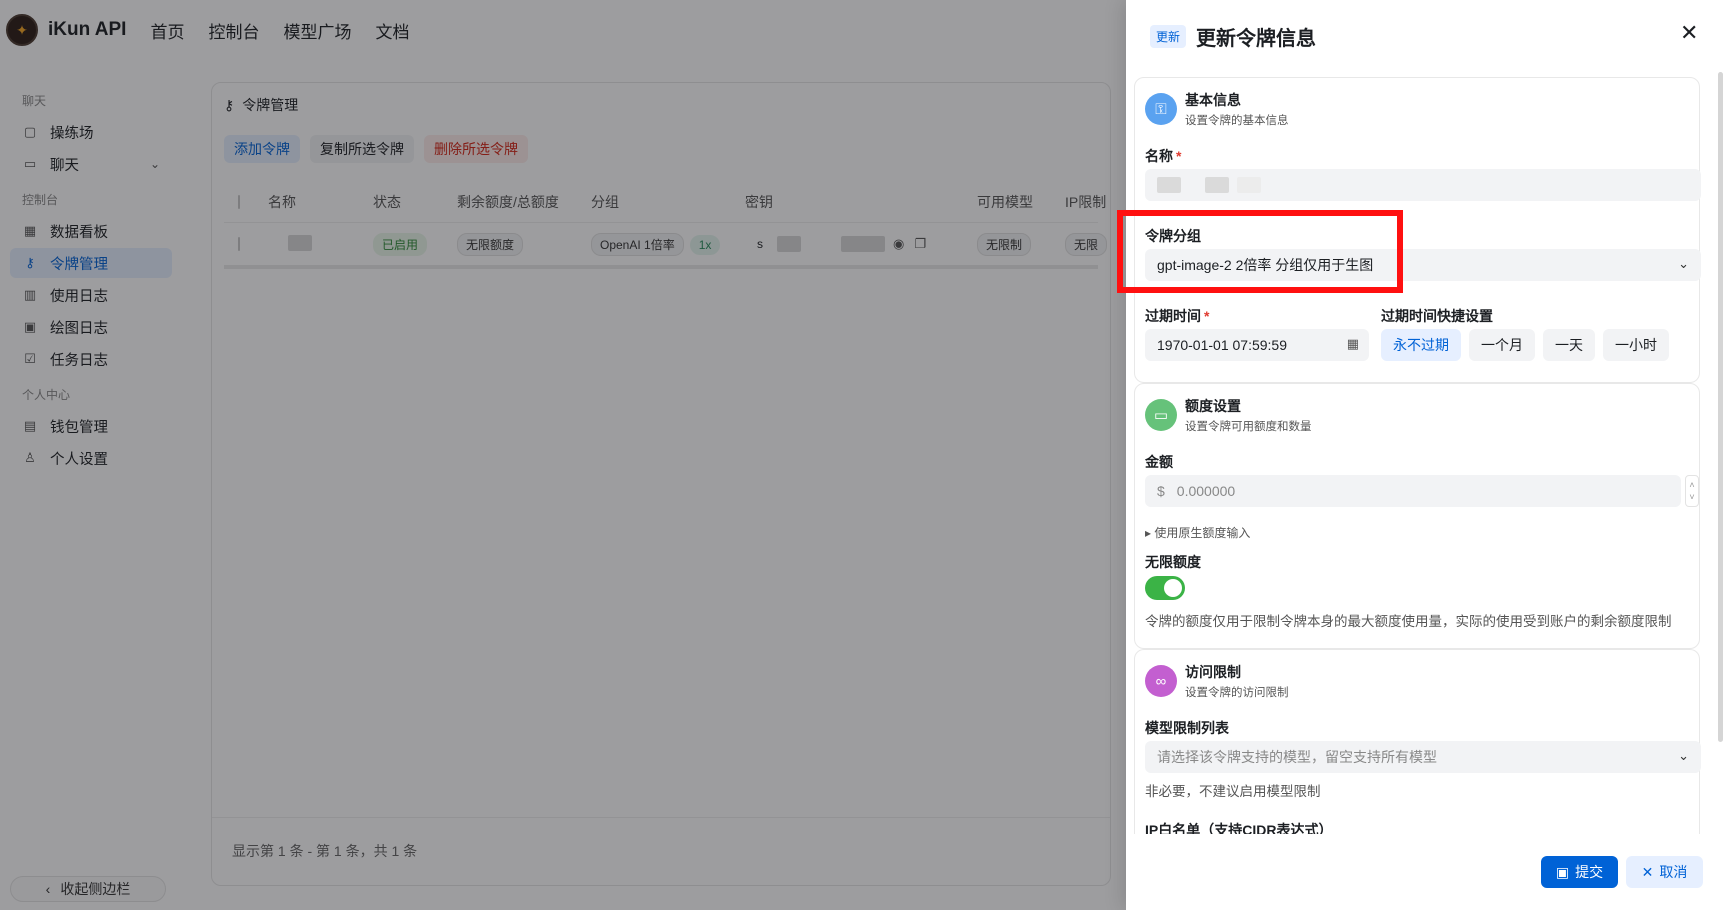  I want to click on submit-label: 提交, so click(1589, 872).